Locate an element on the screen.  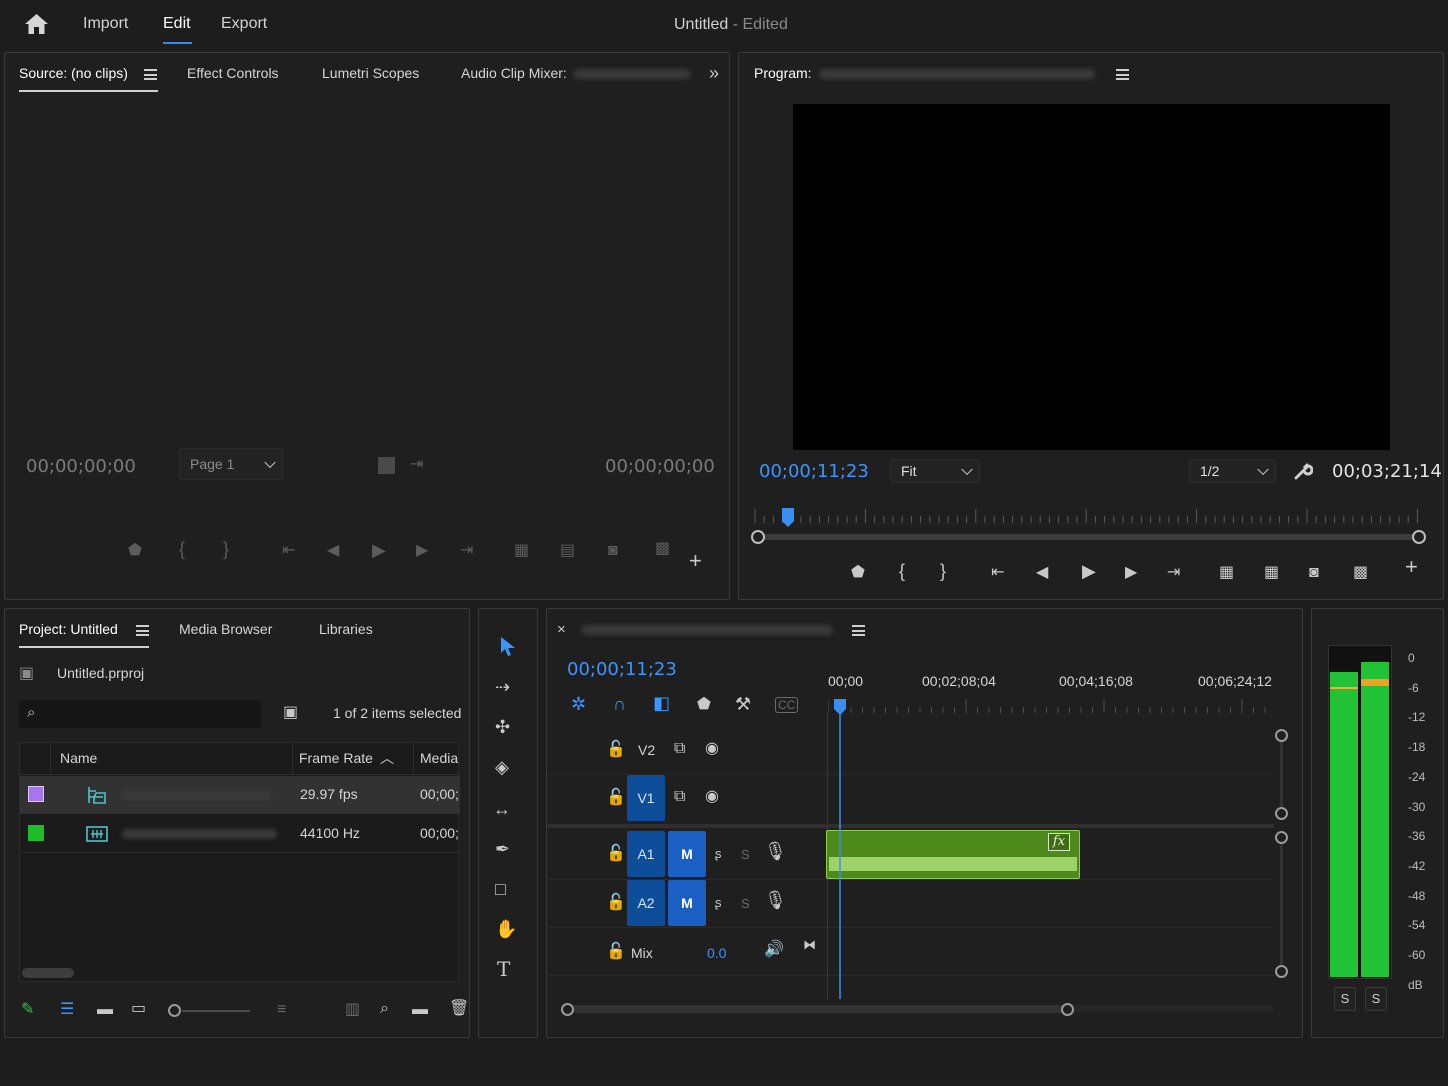
audio-clip-a1: fx is located at coordinates (953, 854).